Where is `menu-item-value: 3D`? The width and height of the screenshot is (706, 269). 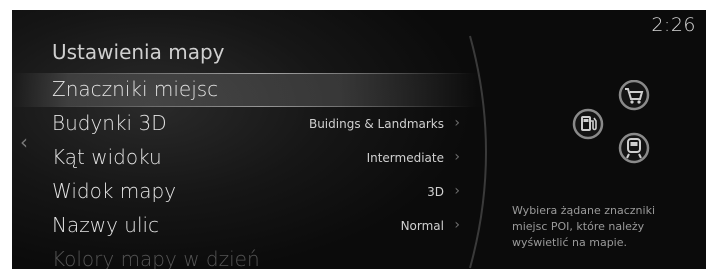 menu-item-value: 3D is located at coordinates (435, 192).